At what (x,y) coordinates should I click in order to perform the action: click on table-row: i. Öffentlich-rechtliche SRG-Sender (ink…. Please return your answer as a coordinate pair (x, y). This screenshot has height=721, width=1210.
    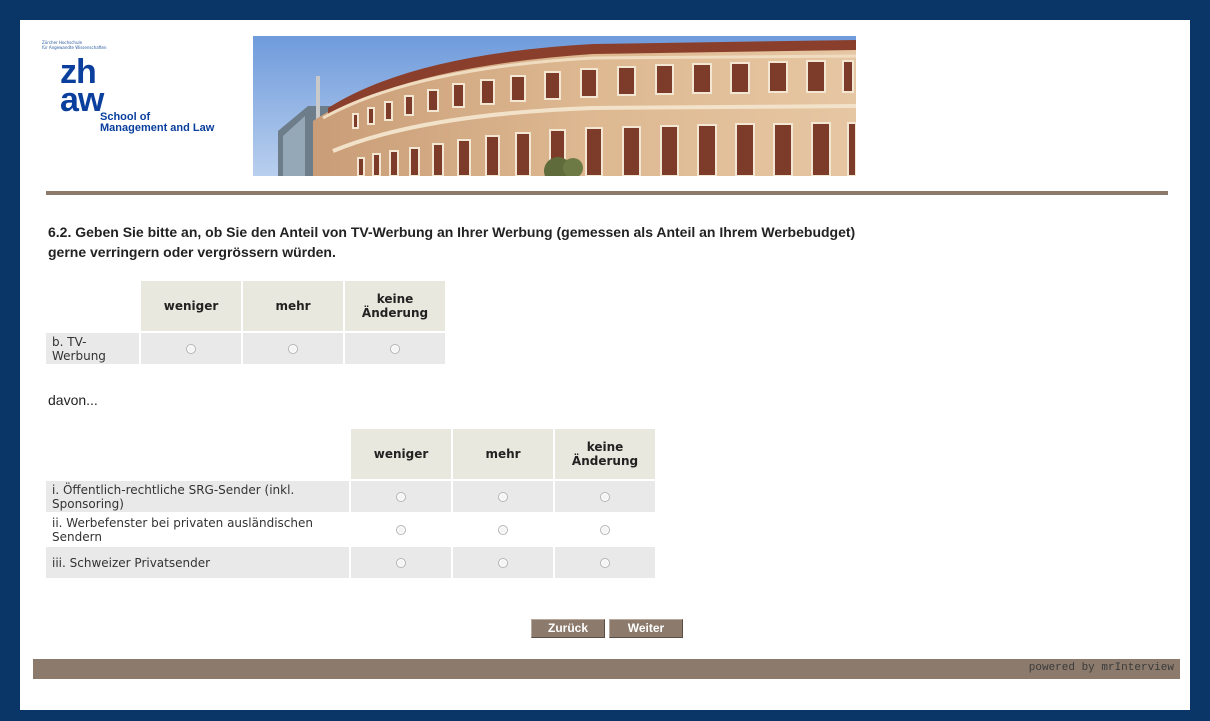
    Looking at the image, I should click on (350, 496).